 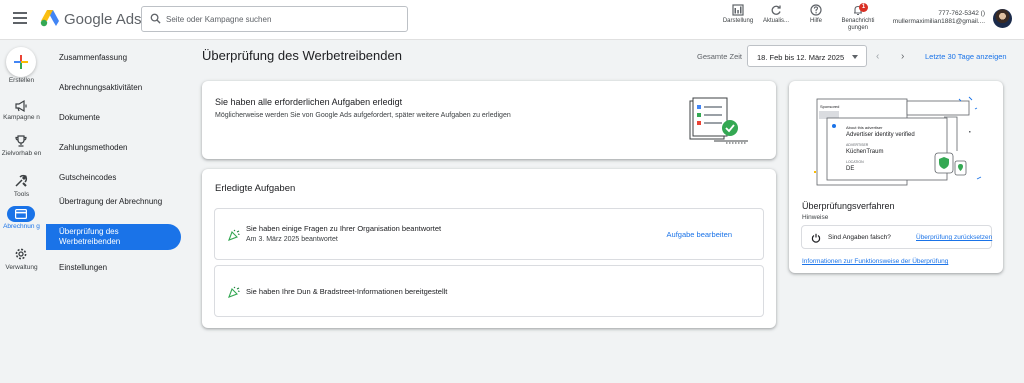 I want to click on brand-name: Google Ads, so click(x=103, y=19).